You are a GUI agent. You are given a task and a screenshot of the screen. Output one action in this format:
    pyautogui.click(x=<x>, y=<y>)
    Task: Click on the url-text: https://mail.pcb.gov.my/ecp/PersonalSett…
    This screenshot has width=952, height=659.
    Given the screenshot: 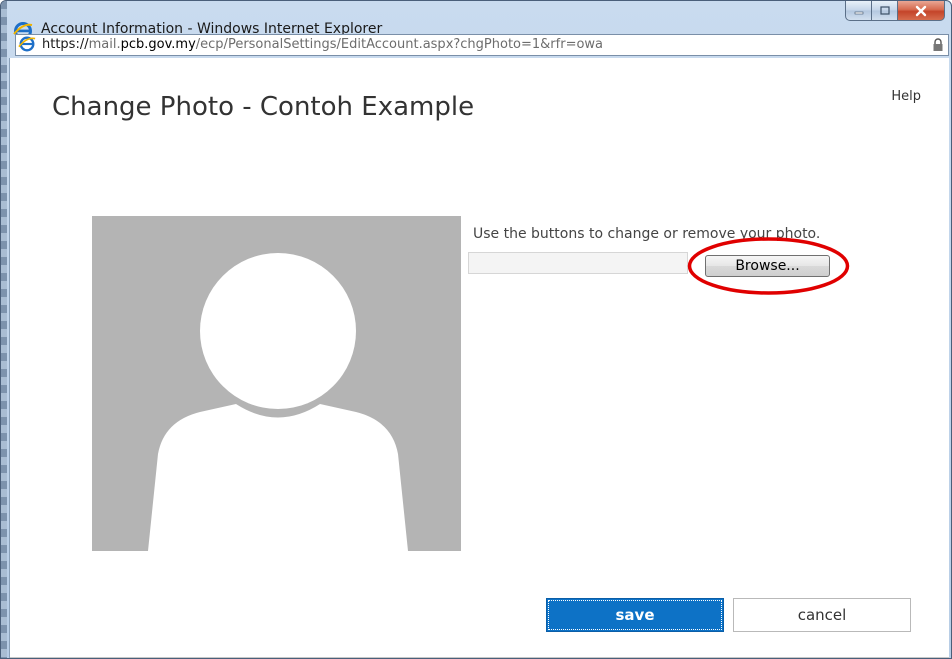 What is the action you would take?
    pyautogui.click(x=322, y=44)
    